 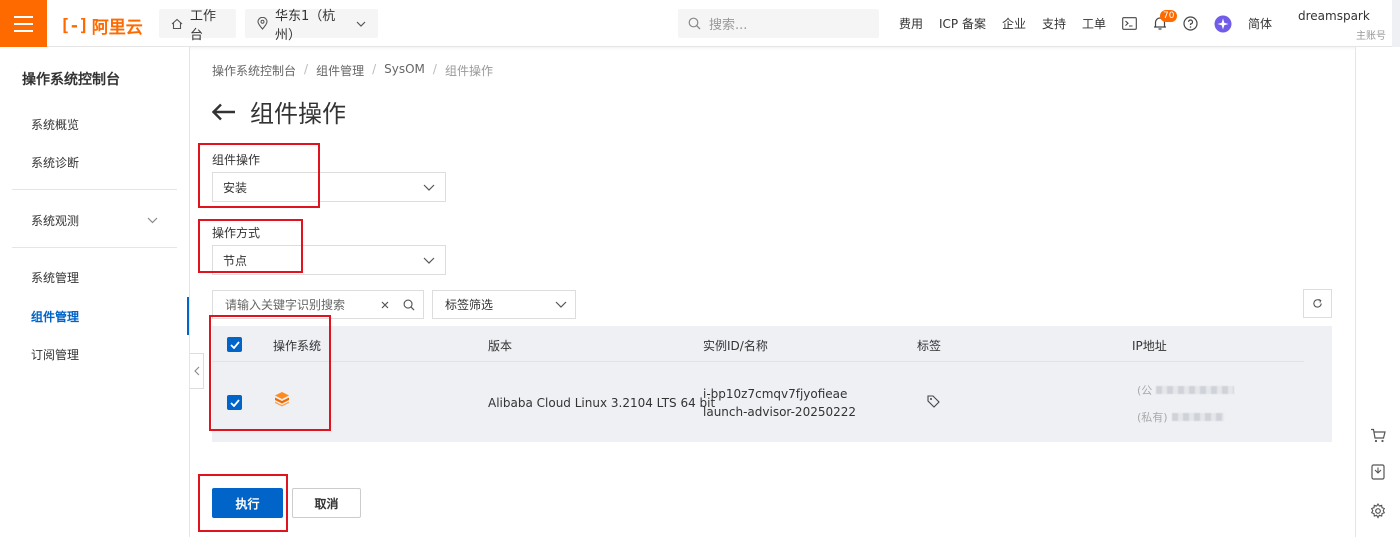 I want to click on cart-icon, so click(x=1378, y=435).